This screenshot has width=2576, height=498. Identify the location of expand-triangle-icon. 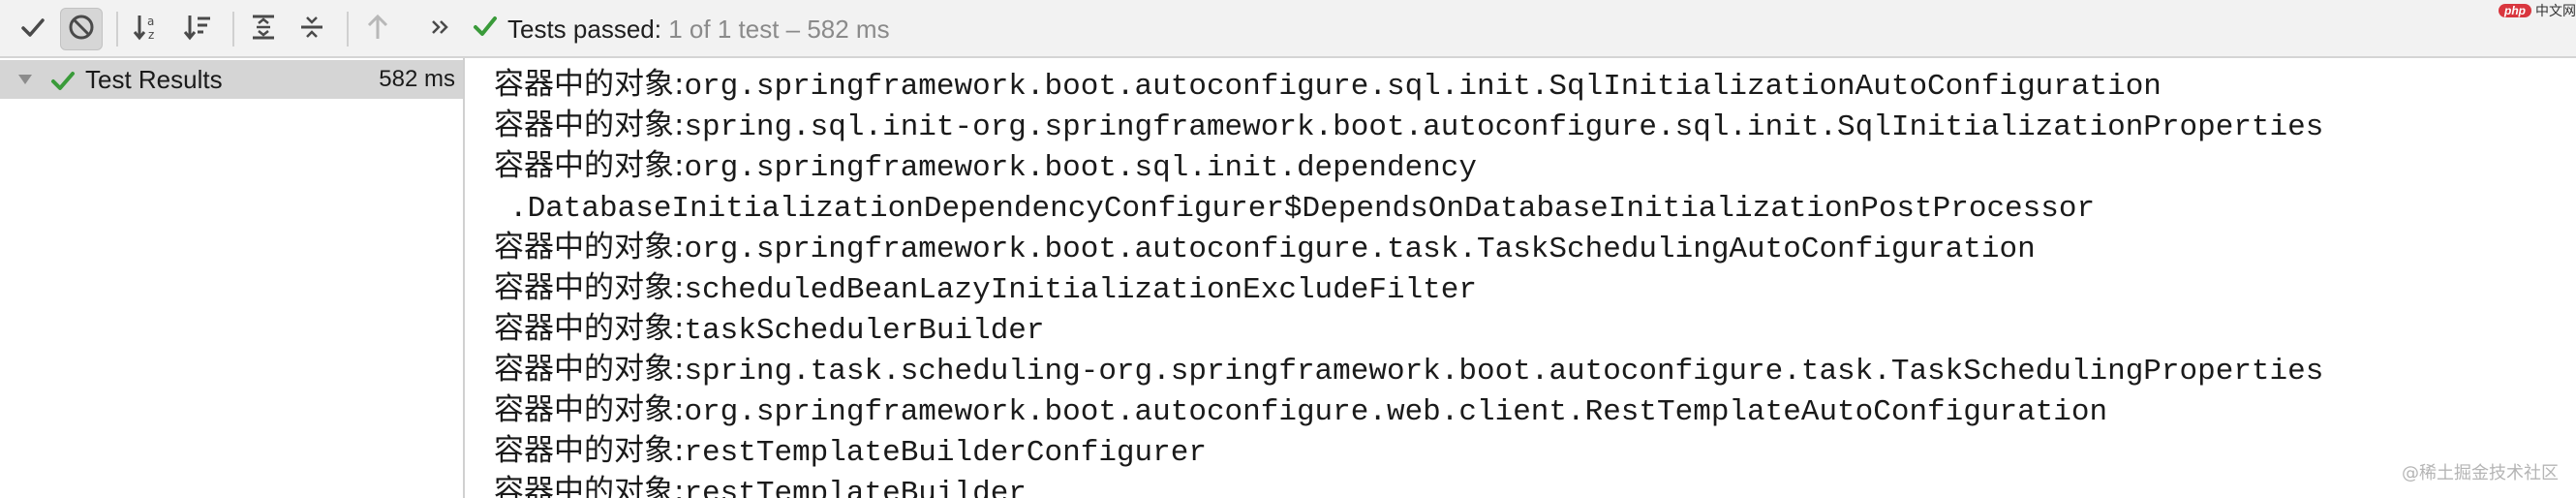
(25, 82).